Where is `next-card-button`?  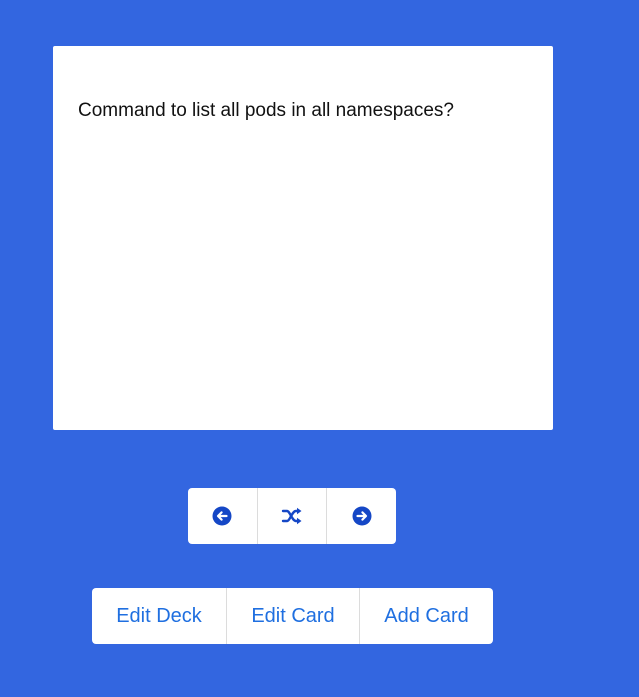 next-card-button is located at coordinates (361, 516).